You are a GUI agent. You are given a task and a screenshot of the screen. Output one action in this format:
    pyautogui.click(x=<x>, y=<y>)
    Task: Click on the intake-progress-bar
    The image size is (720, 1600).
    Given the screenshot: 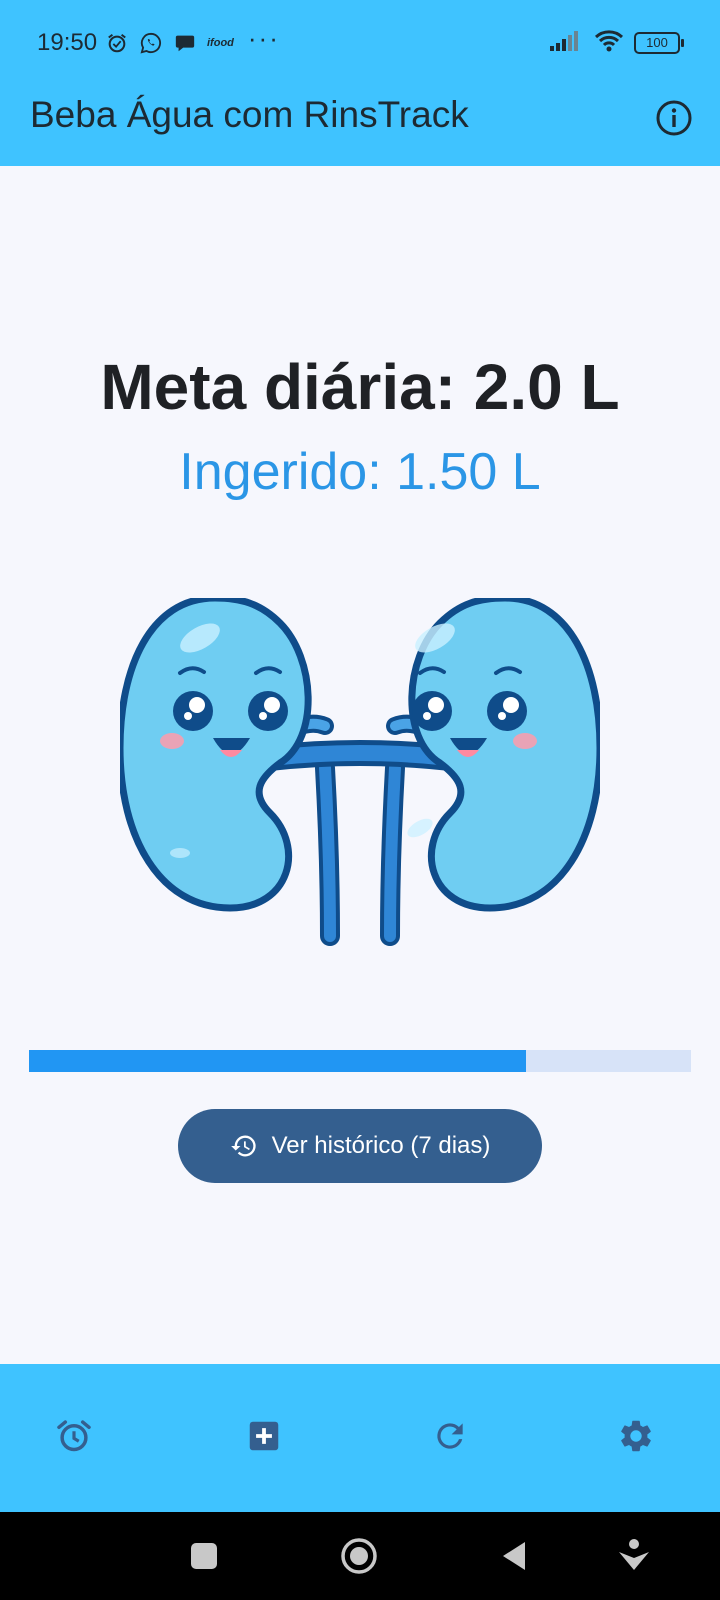 What is the action you would take?
    pyautogui.click(x=360, y=1061)
    